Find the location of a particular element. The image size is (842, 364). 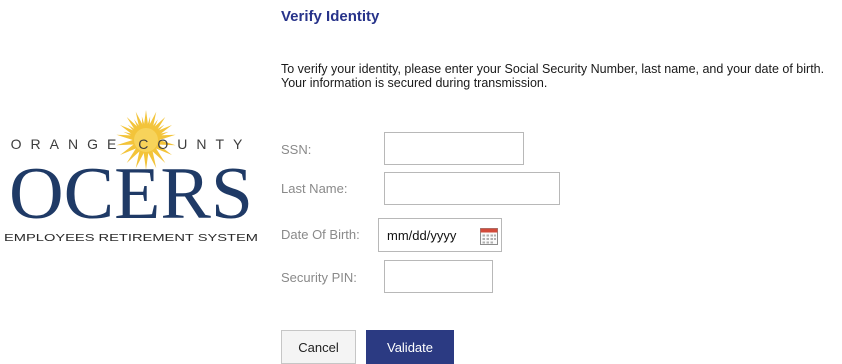

ssn-label: SSN: is located at coordinates (296, 149).